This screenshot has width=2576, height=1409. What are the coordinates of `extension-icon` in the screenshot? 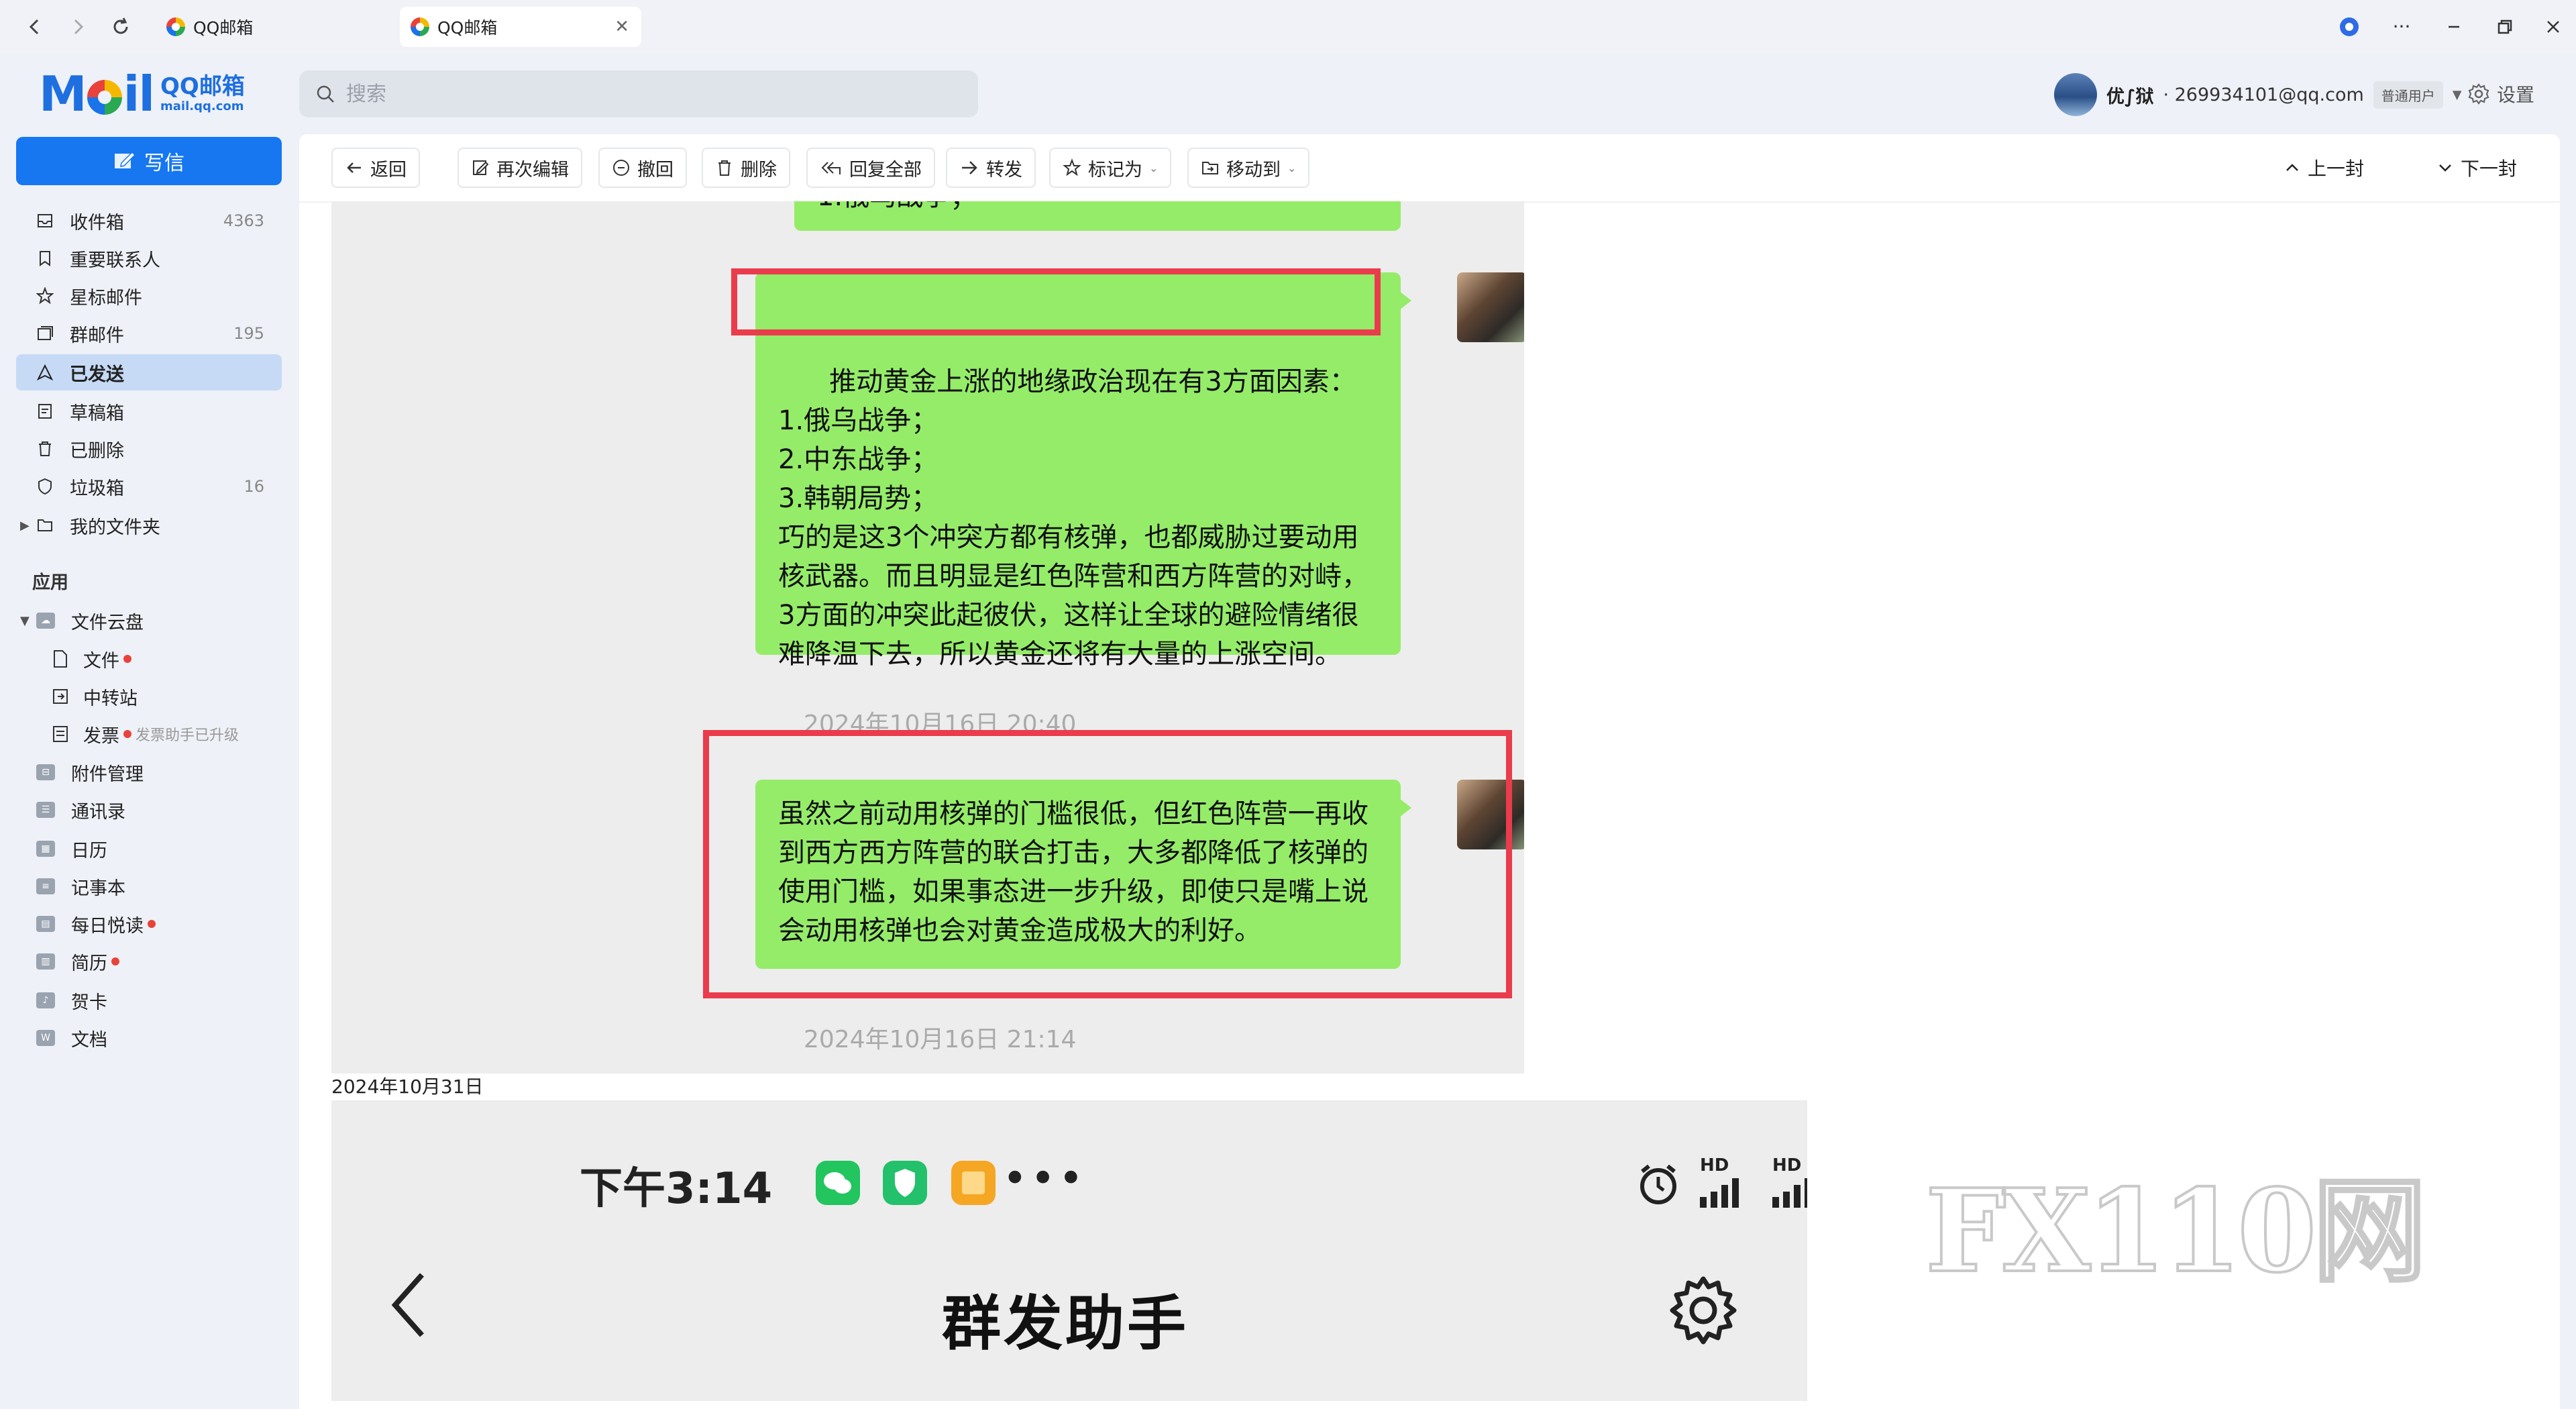 It's located at (2349, 27).